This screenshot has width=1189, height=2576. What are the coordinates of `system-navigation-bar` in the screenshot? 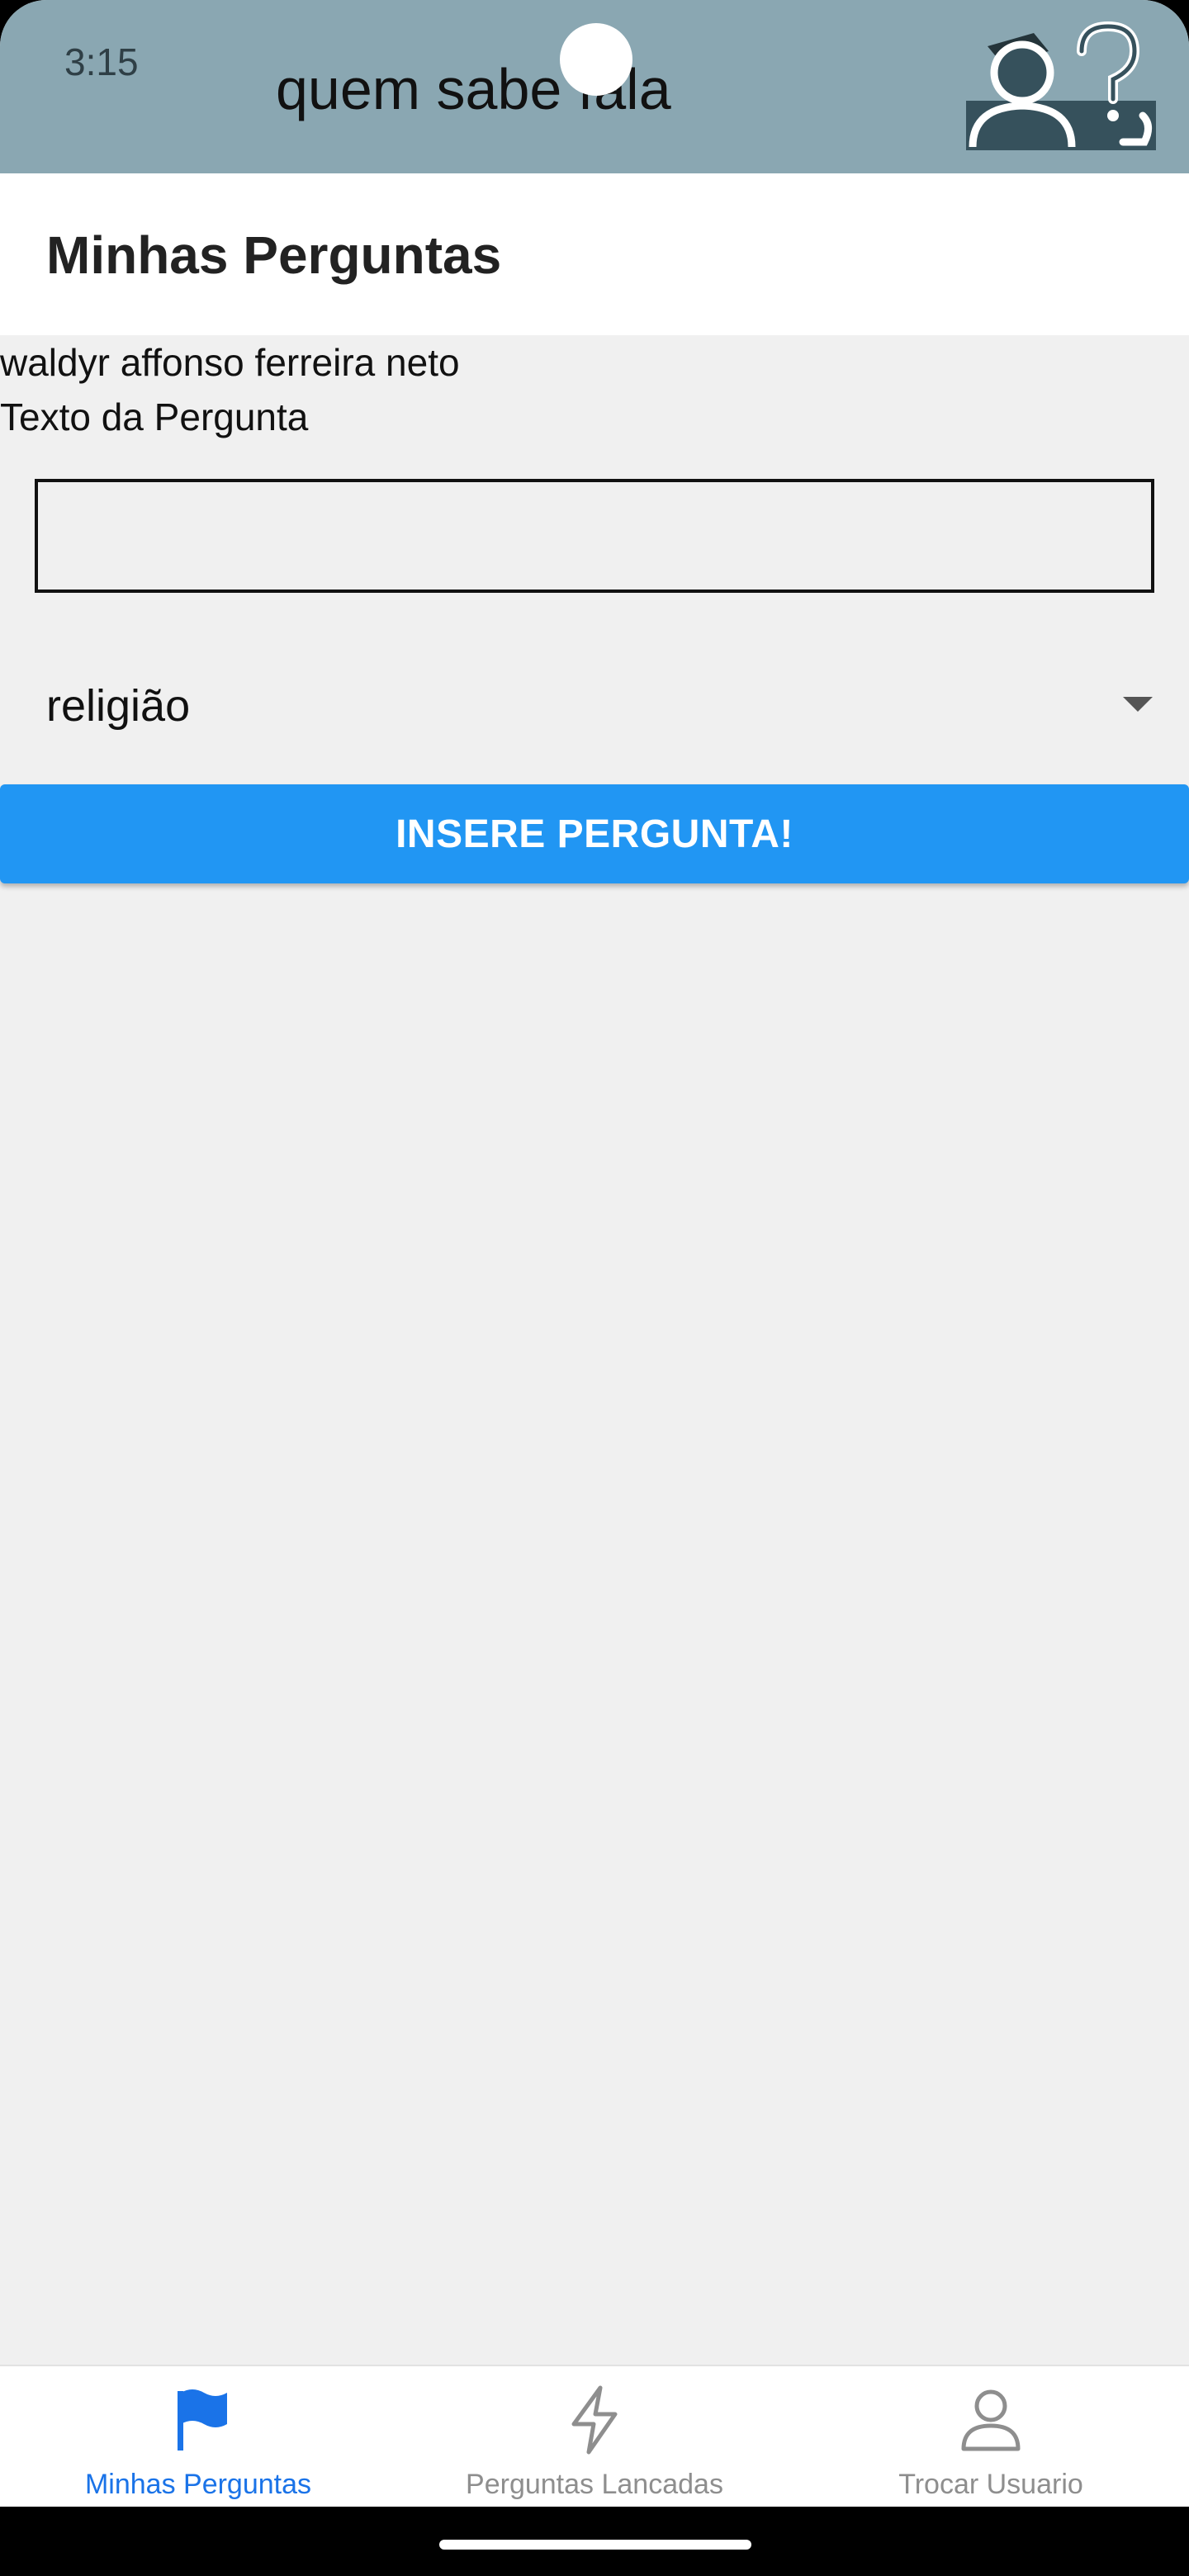 It's located at (594, 2541).